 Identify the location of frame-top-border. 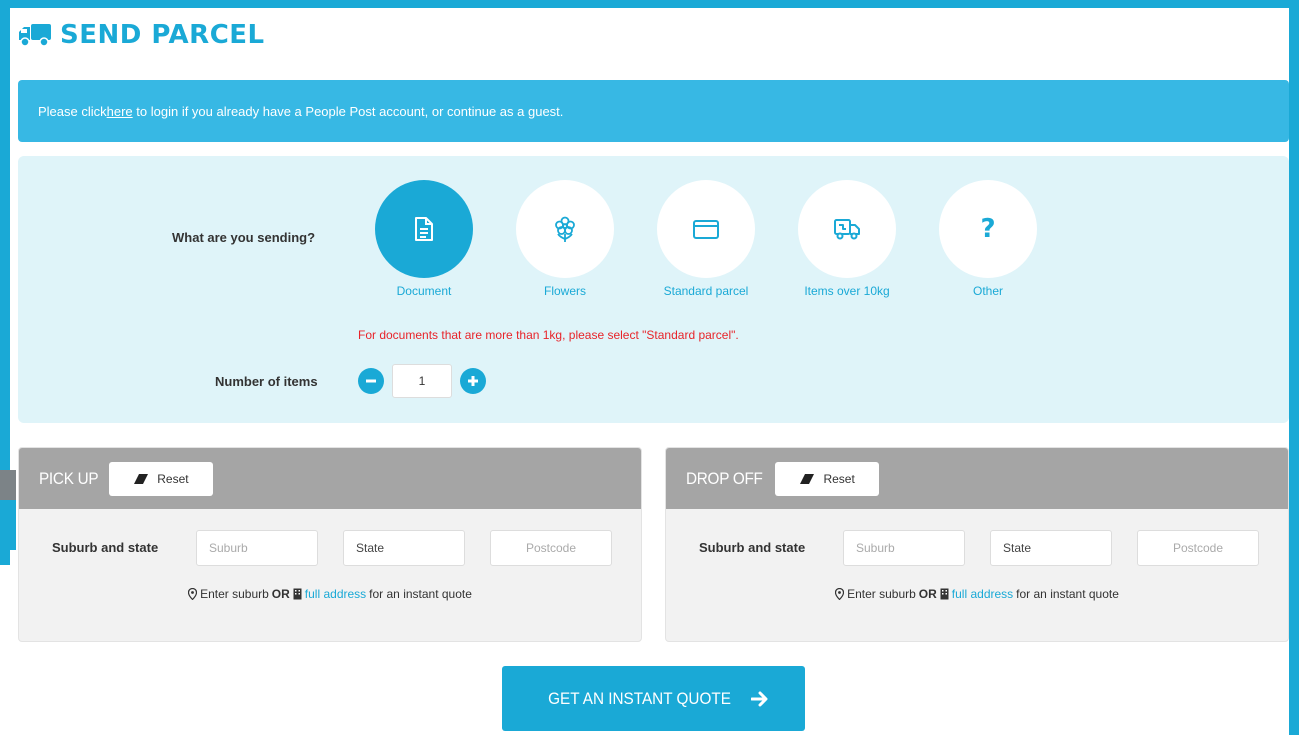
(649, 4).